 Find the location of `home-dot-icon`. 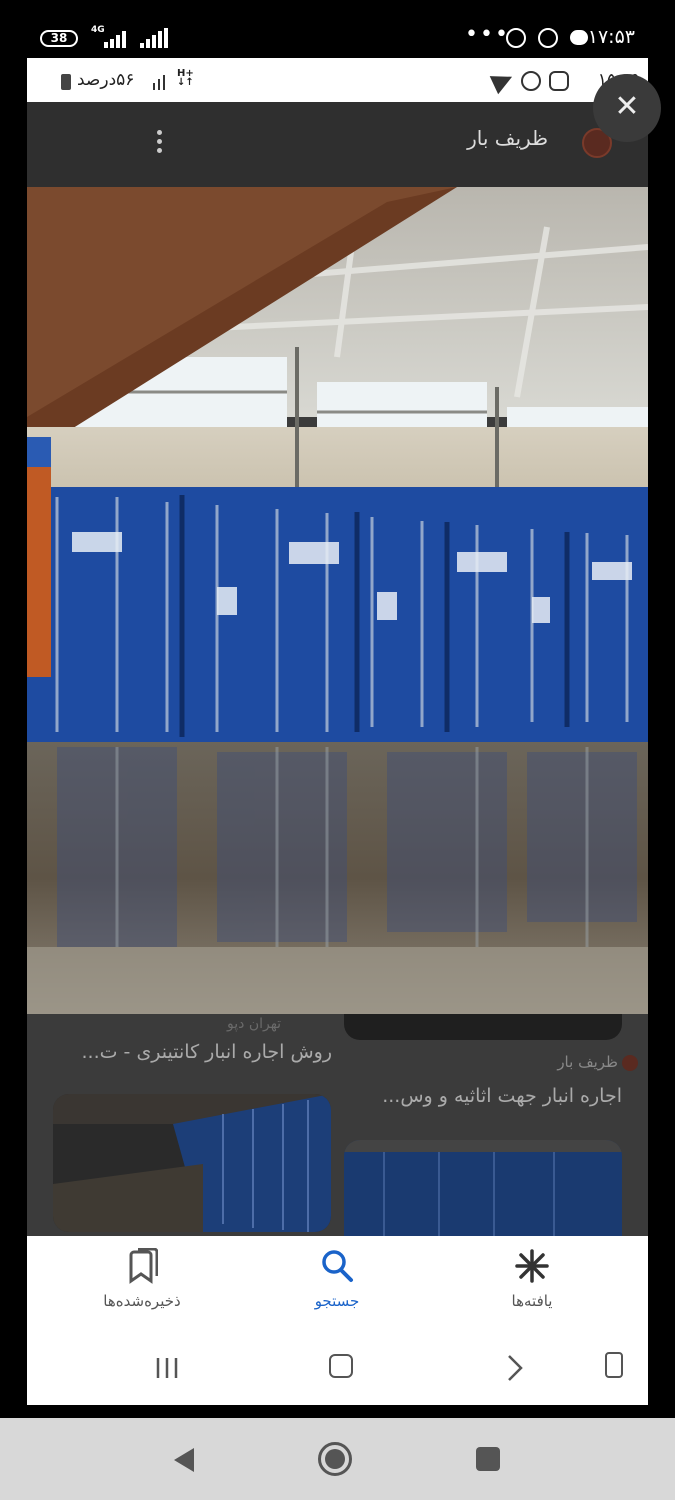

home-dot-icon is located at coordinates (335, 1459).